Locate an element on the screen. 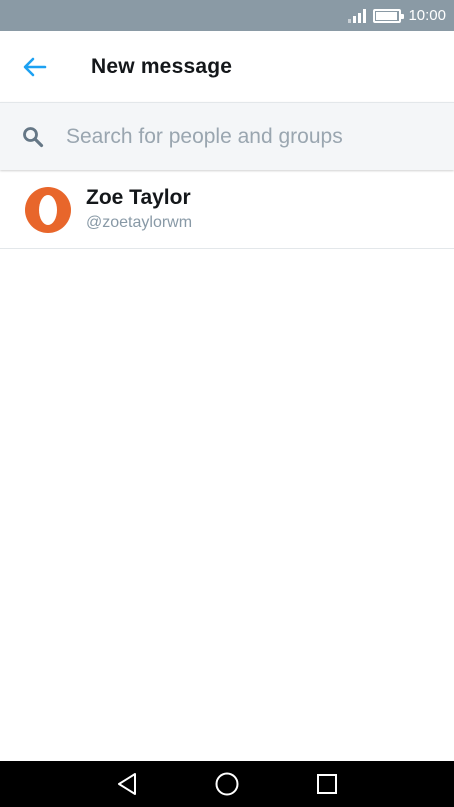 Image resolution: width=454 pixels, height=807 pixels. avatar-shape is located at coordinates (48, 209).